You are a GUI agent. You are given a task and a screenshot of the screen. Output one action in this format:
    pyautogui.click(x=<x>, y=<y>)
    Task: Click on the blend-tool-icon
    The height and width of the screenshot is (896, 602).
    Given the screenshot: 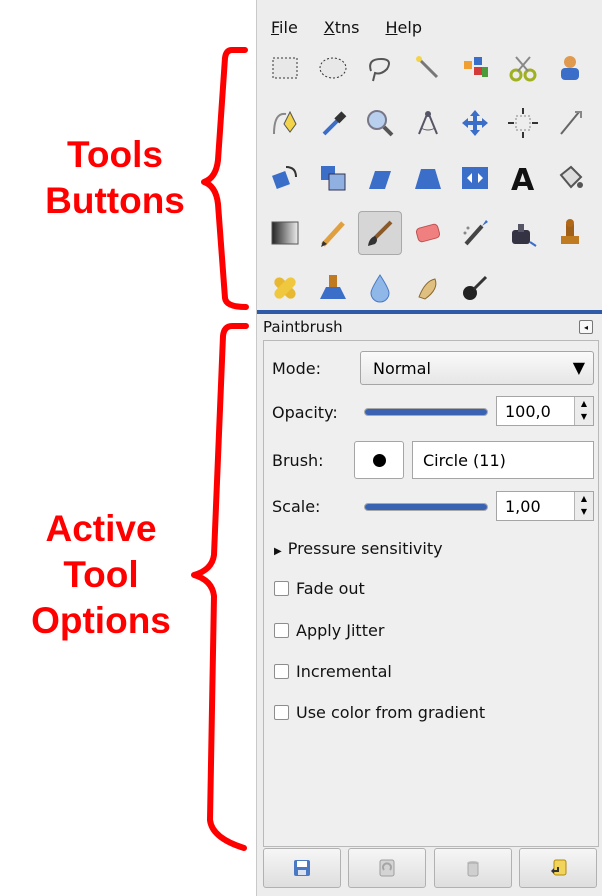 What is the action you would take?
    pyautogui.click(x=285, y=233)
    